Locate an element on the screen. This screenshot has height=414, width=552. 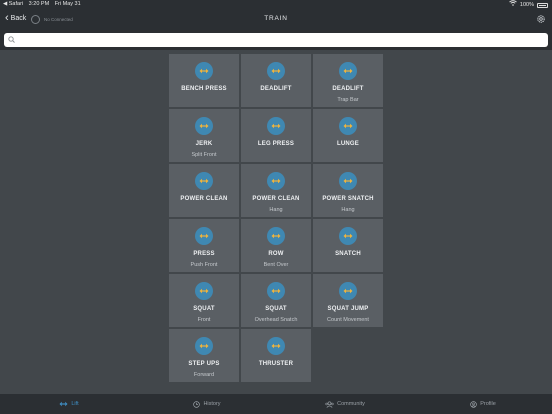
exercise-tile: LUNGE is located at coordinates (348, 135).